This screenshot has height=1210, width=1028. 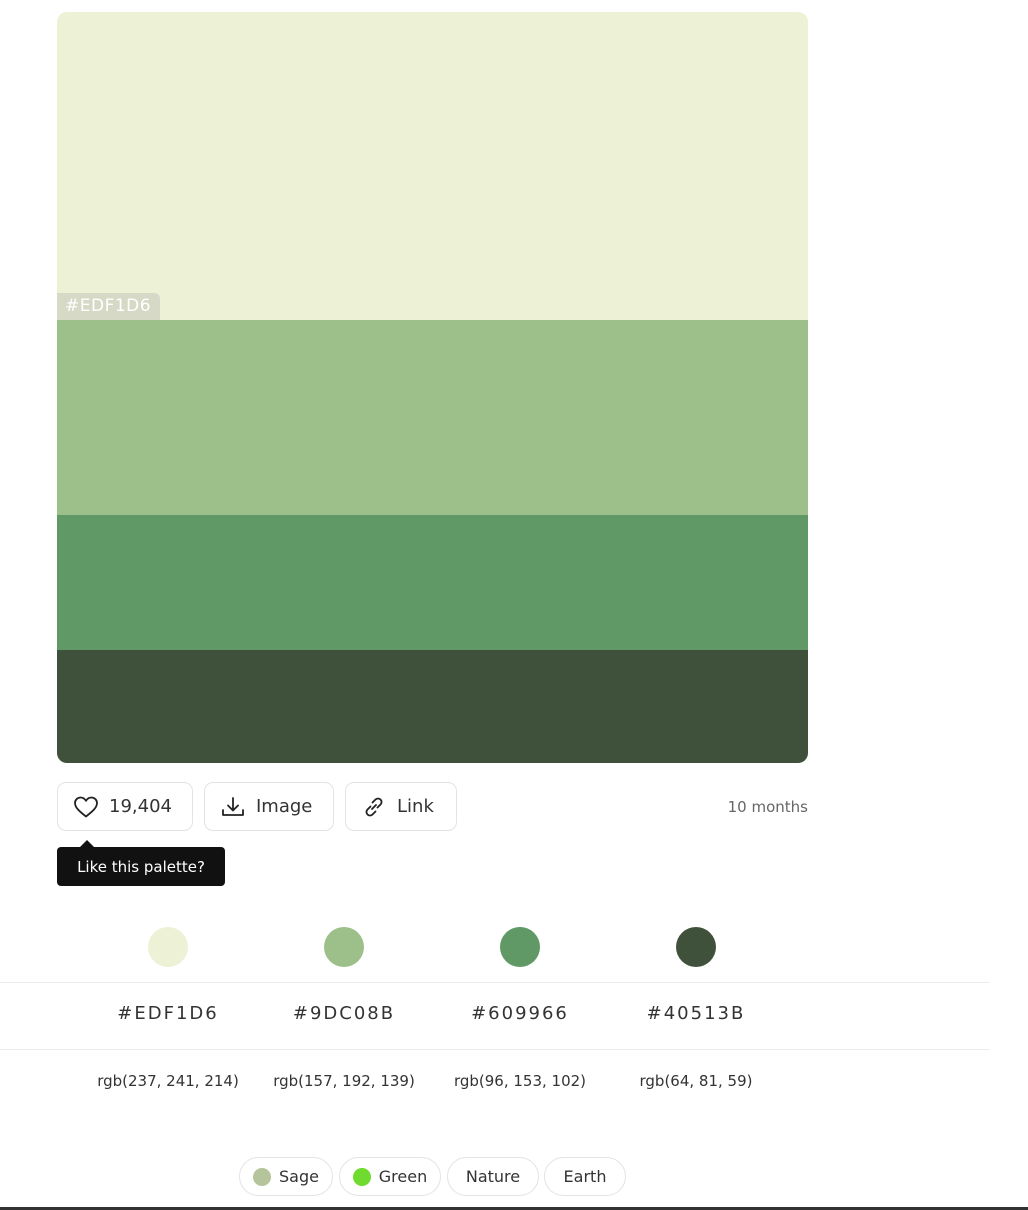 I want to click on tag-label: Nature, so click(x=493, y=1176).